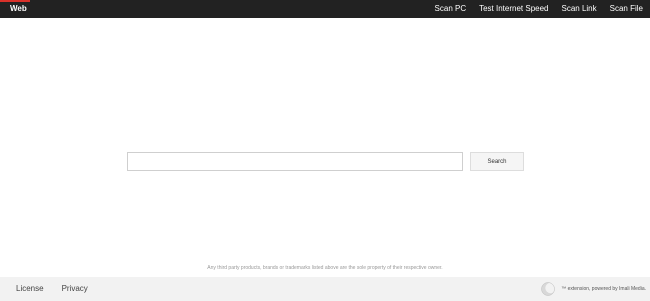 The image size is (650, 301). Describe the element at coordinates (295, 161) in the screenshot. I see `search-input` at that location.